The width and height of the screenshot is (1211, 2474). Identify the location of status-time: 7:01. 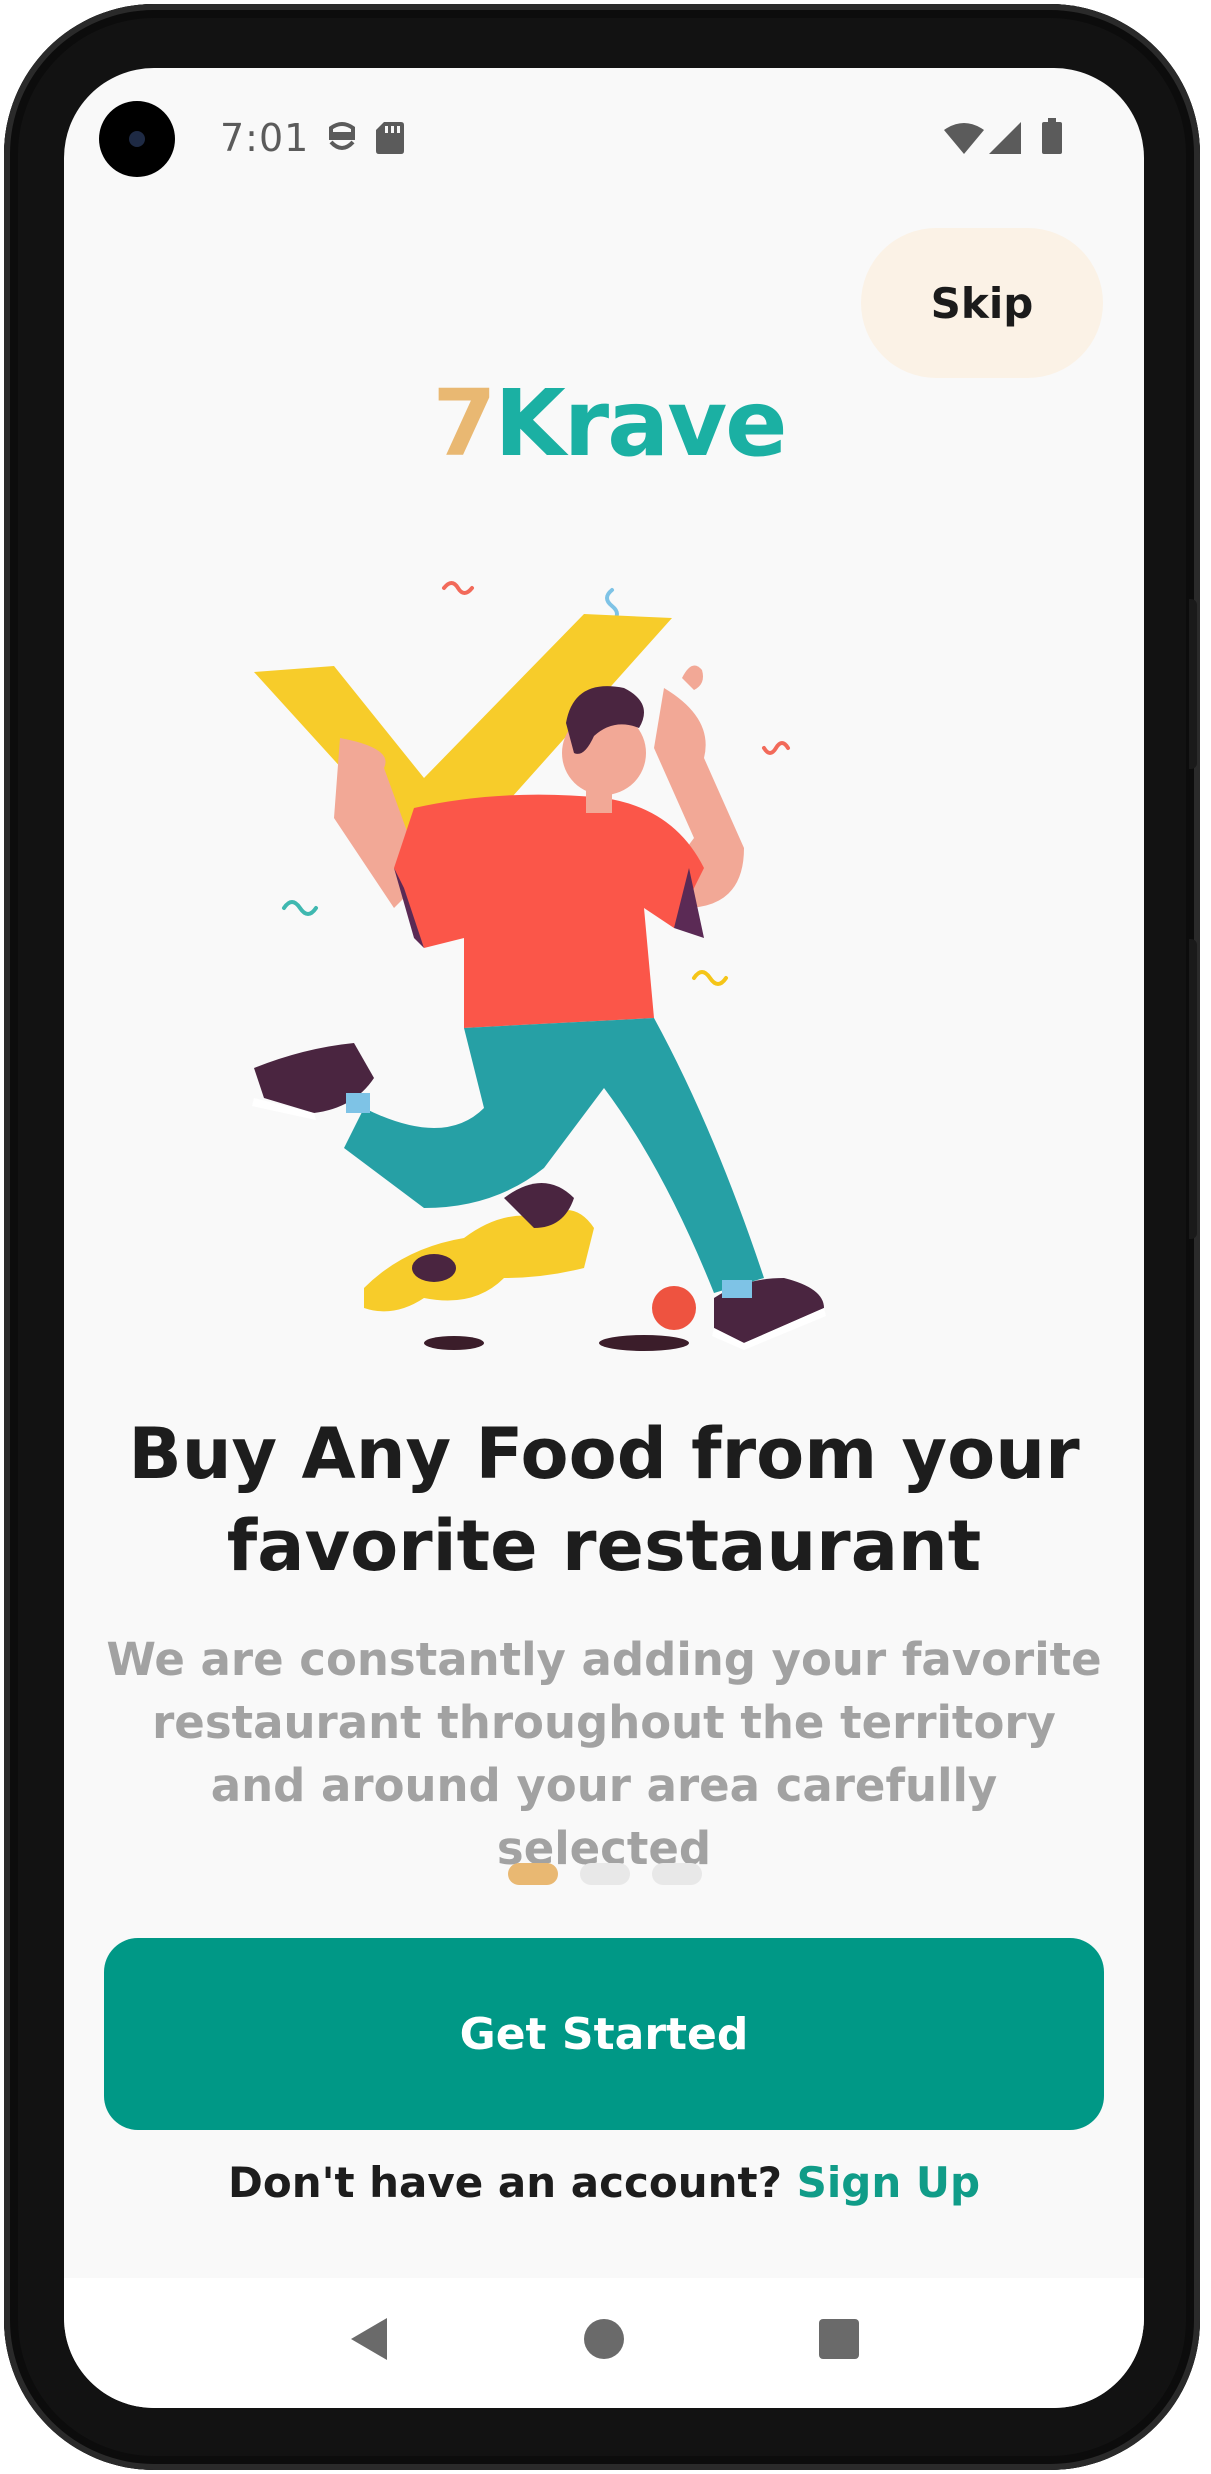
(265, 138).